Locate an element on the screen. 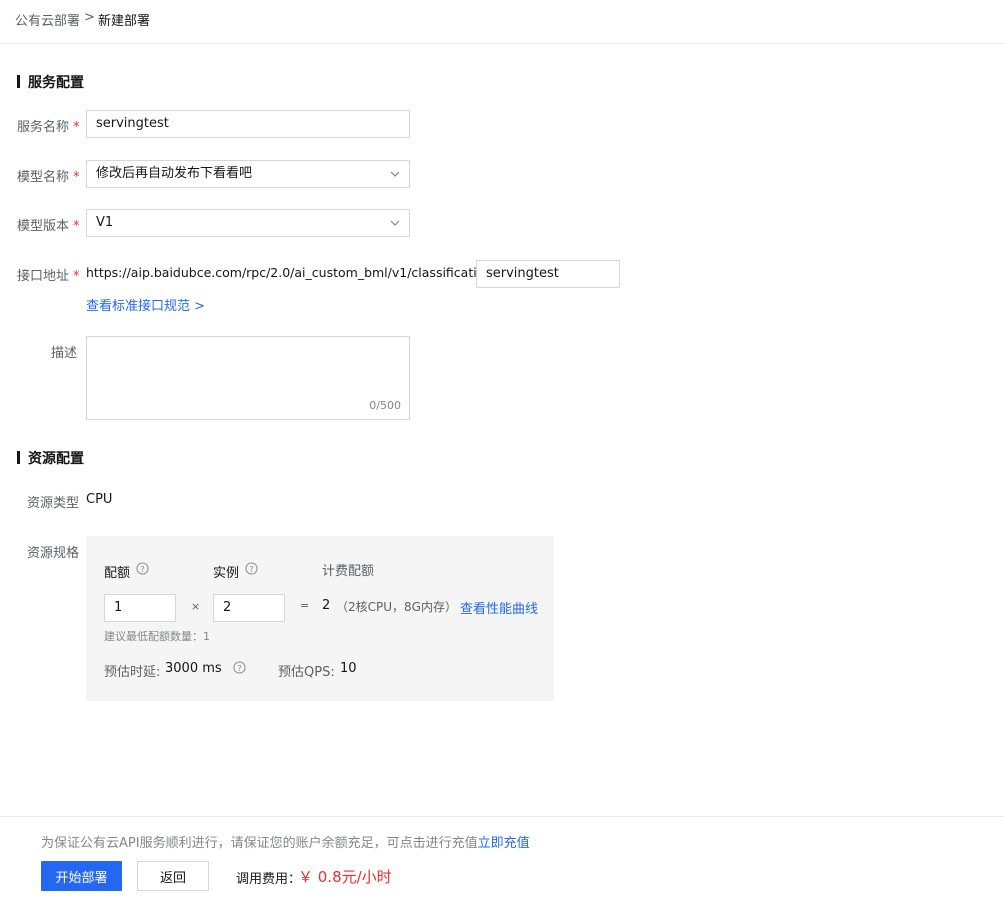  instance-label: 实例 is located at coordinates (226, 573).